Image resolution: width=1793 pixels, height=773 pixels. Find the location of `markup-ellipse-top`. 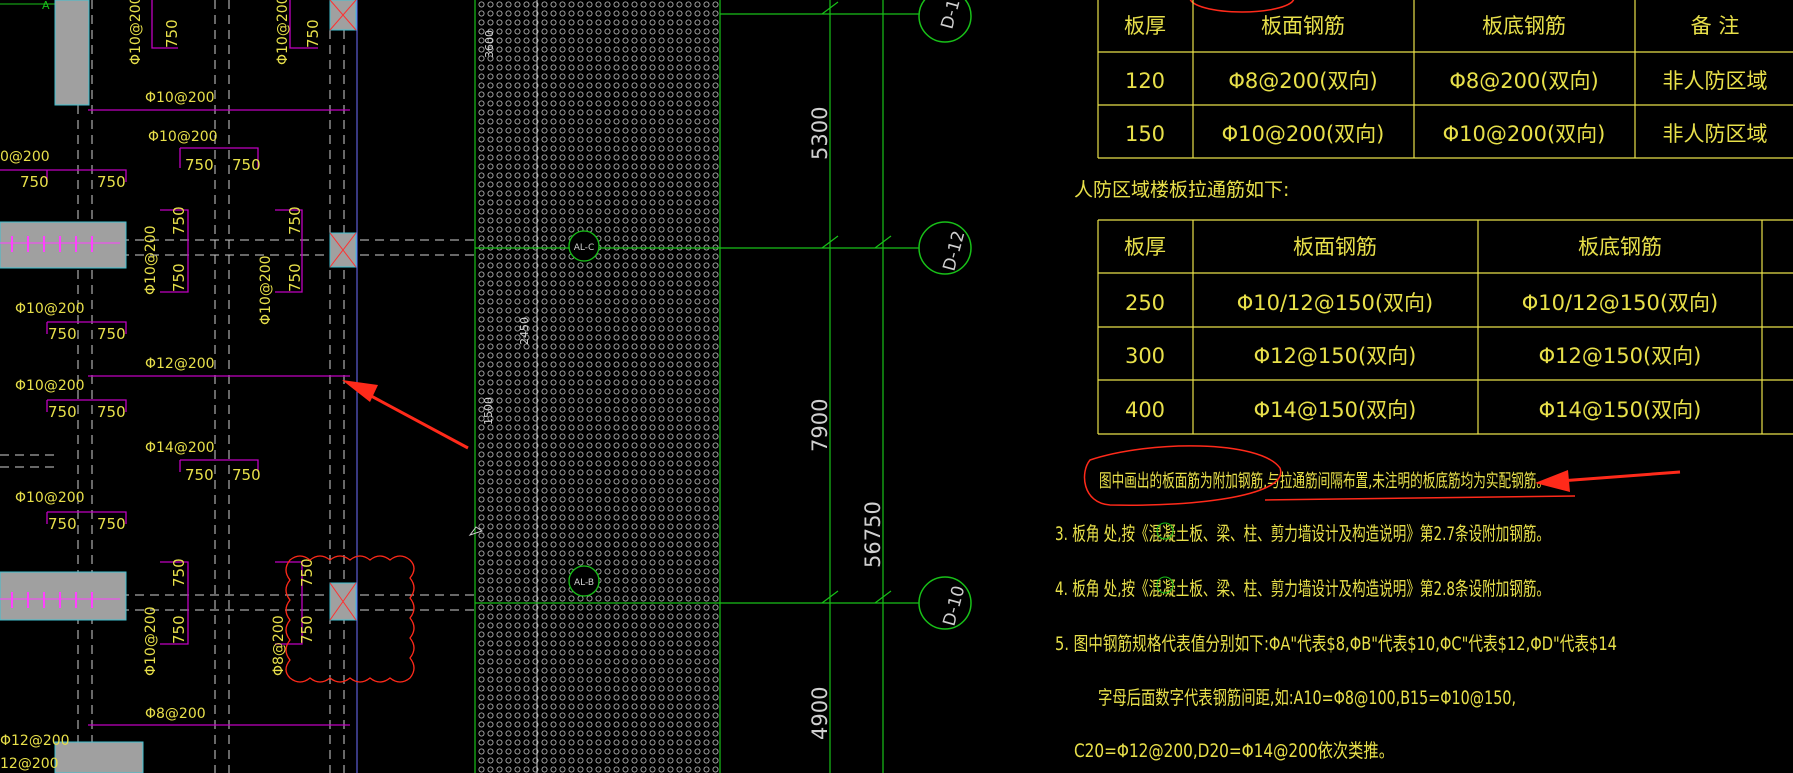

markup-ellipse-top is located at coordinates (1242, 6).